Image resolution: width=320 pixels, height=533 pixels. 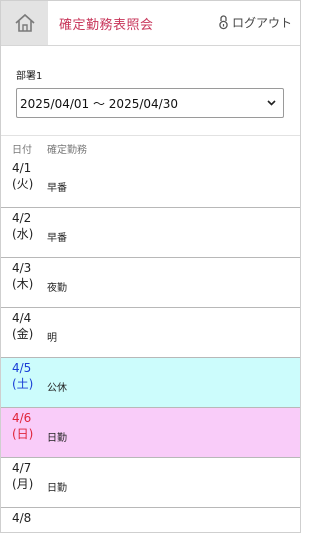 I want to click on row-date: 4/1 (火), so click(x=22, y=176).